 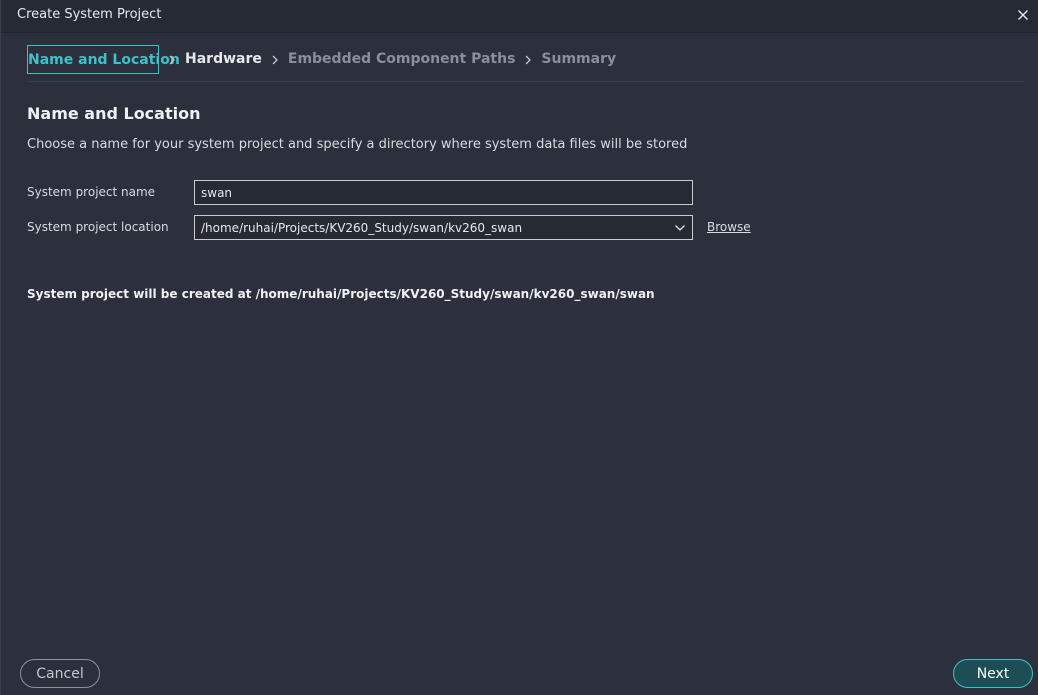 What do you see at coordinates (401, 59) in the screenshot?
I see `step-embedded-component-paths: Embedded Component Paths` at bounding box center [401, 59].